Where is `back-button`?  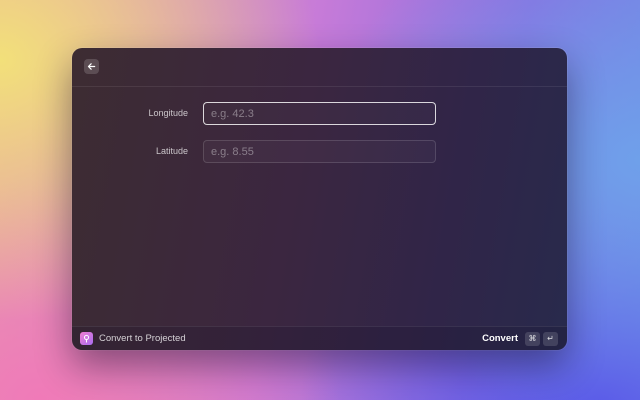
back-button is located at coordinates (91, 66).